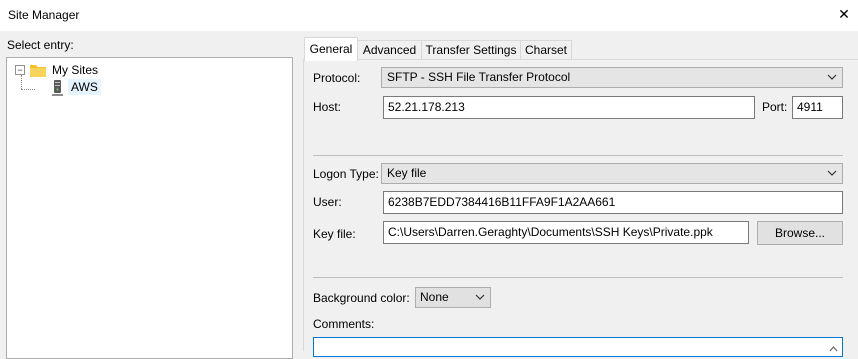 This screenshot has height=359, width=858. What do you see at coordinates (20, 70) in the screenshot?
I see `collapse-icon: −` at bounding box center [20, 70].